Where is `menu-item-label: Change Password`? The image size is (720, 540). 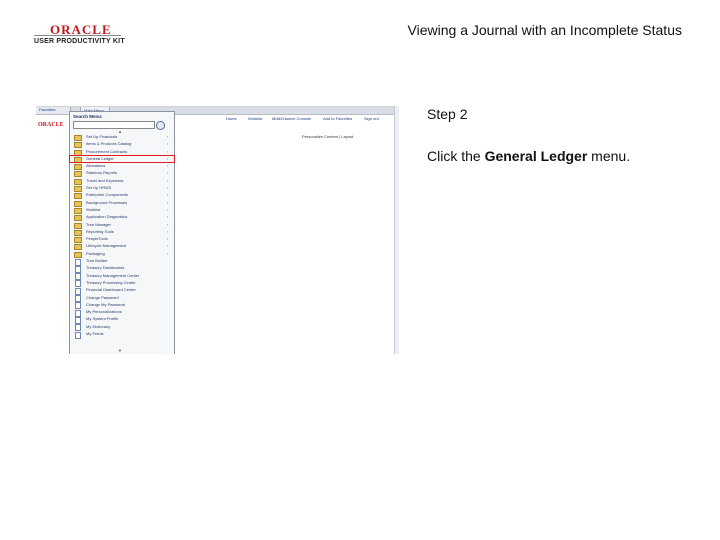
menu-item-label: Change Password is located at coordinates (102, 297).